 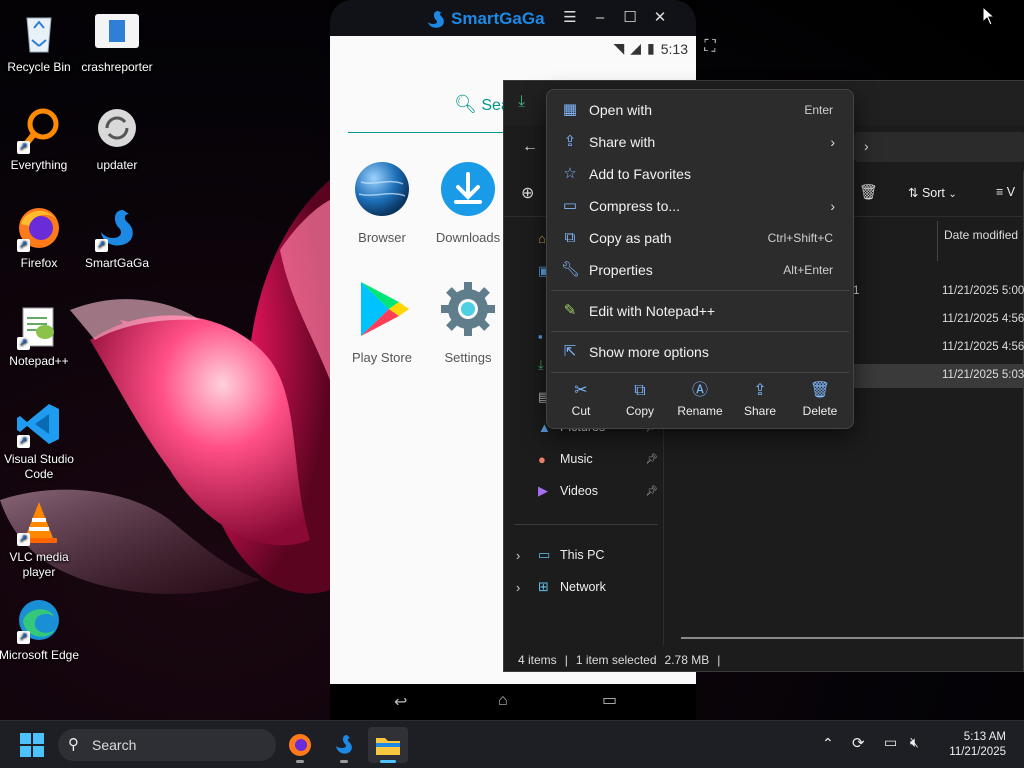 I want to click on menu-item-share-with: ⇪ Share with ›, so click(x=700, y=142).